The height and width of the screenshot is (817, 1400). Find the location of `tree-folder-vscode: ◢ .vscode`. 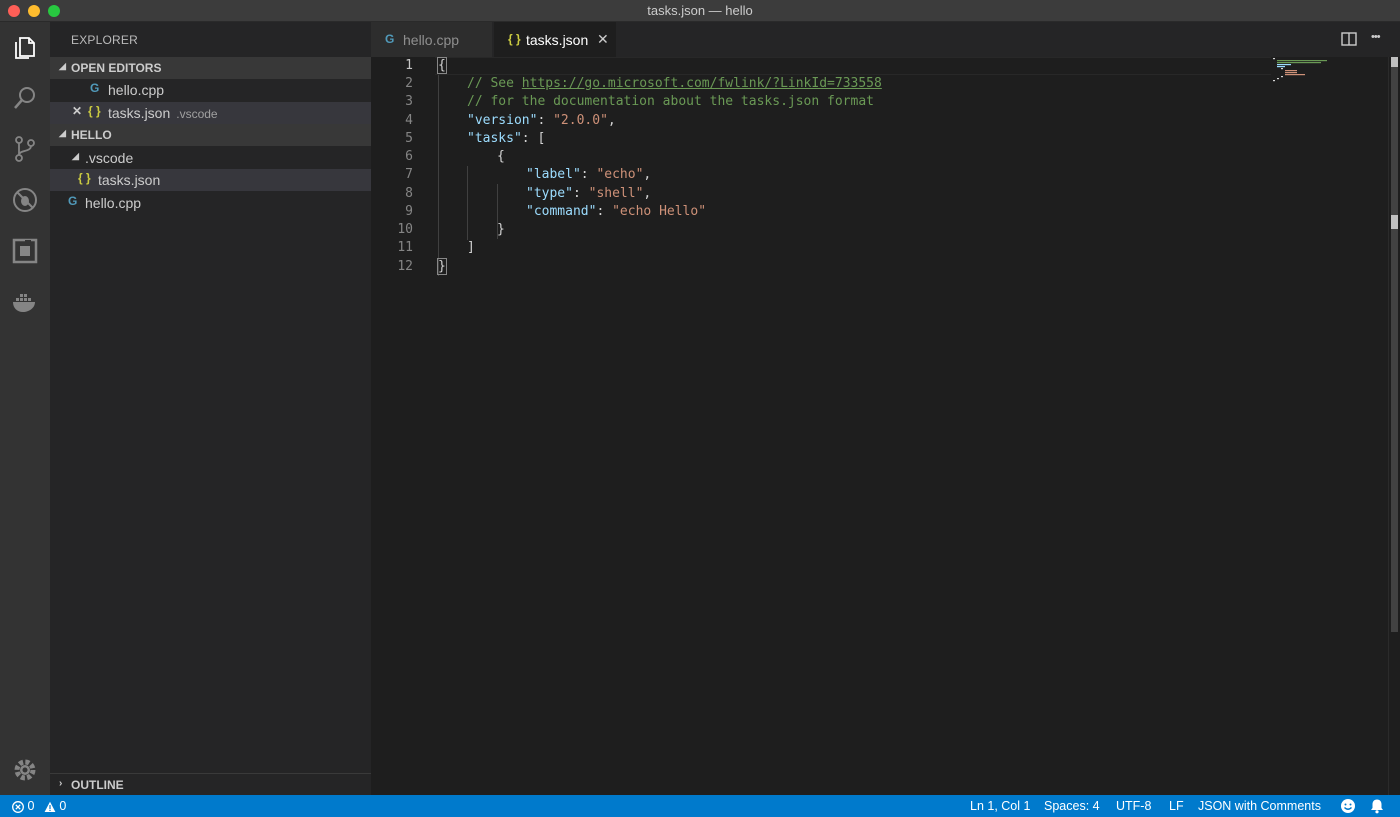

tree-folder-vscode: ◢ .vscode is located at coordinates (210, 158).